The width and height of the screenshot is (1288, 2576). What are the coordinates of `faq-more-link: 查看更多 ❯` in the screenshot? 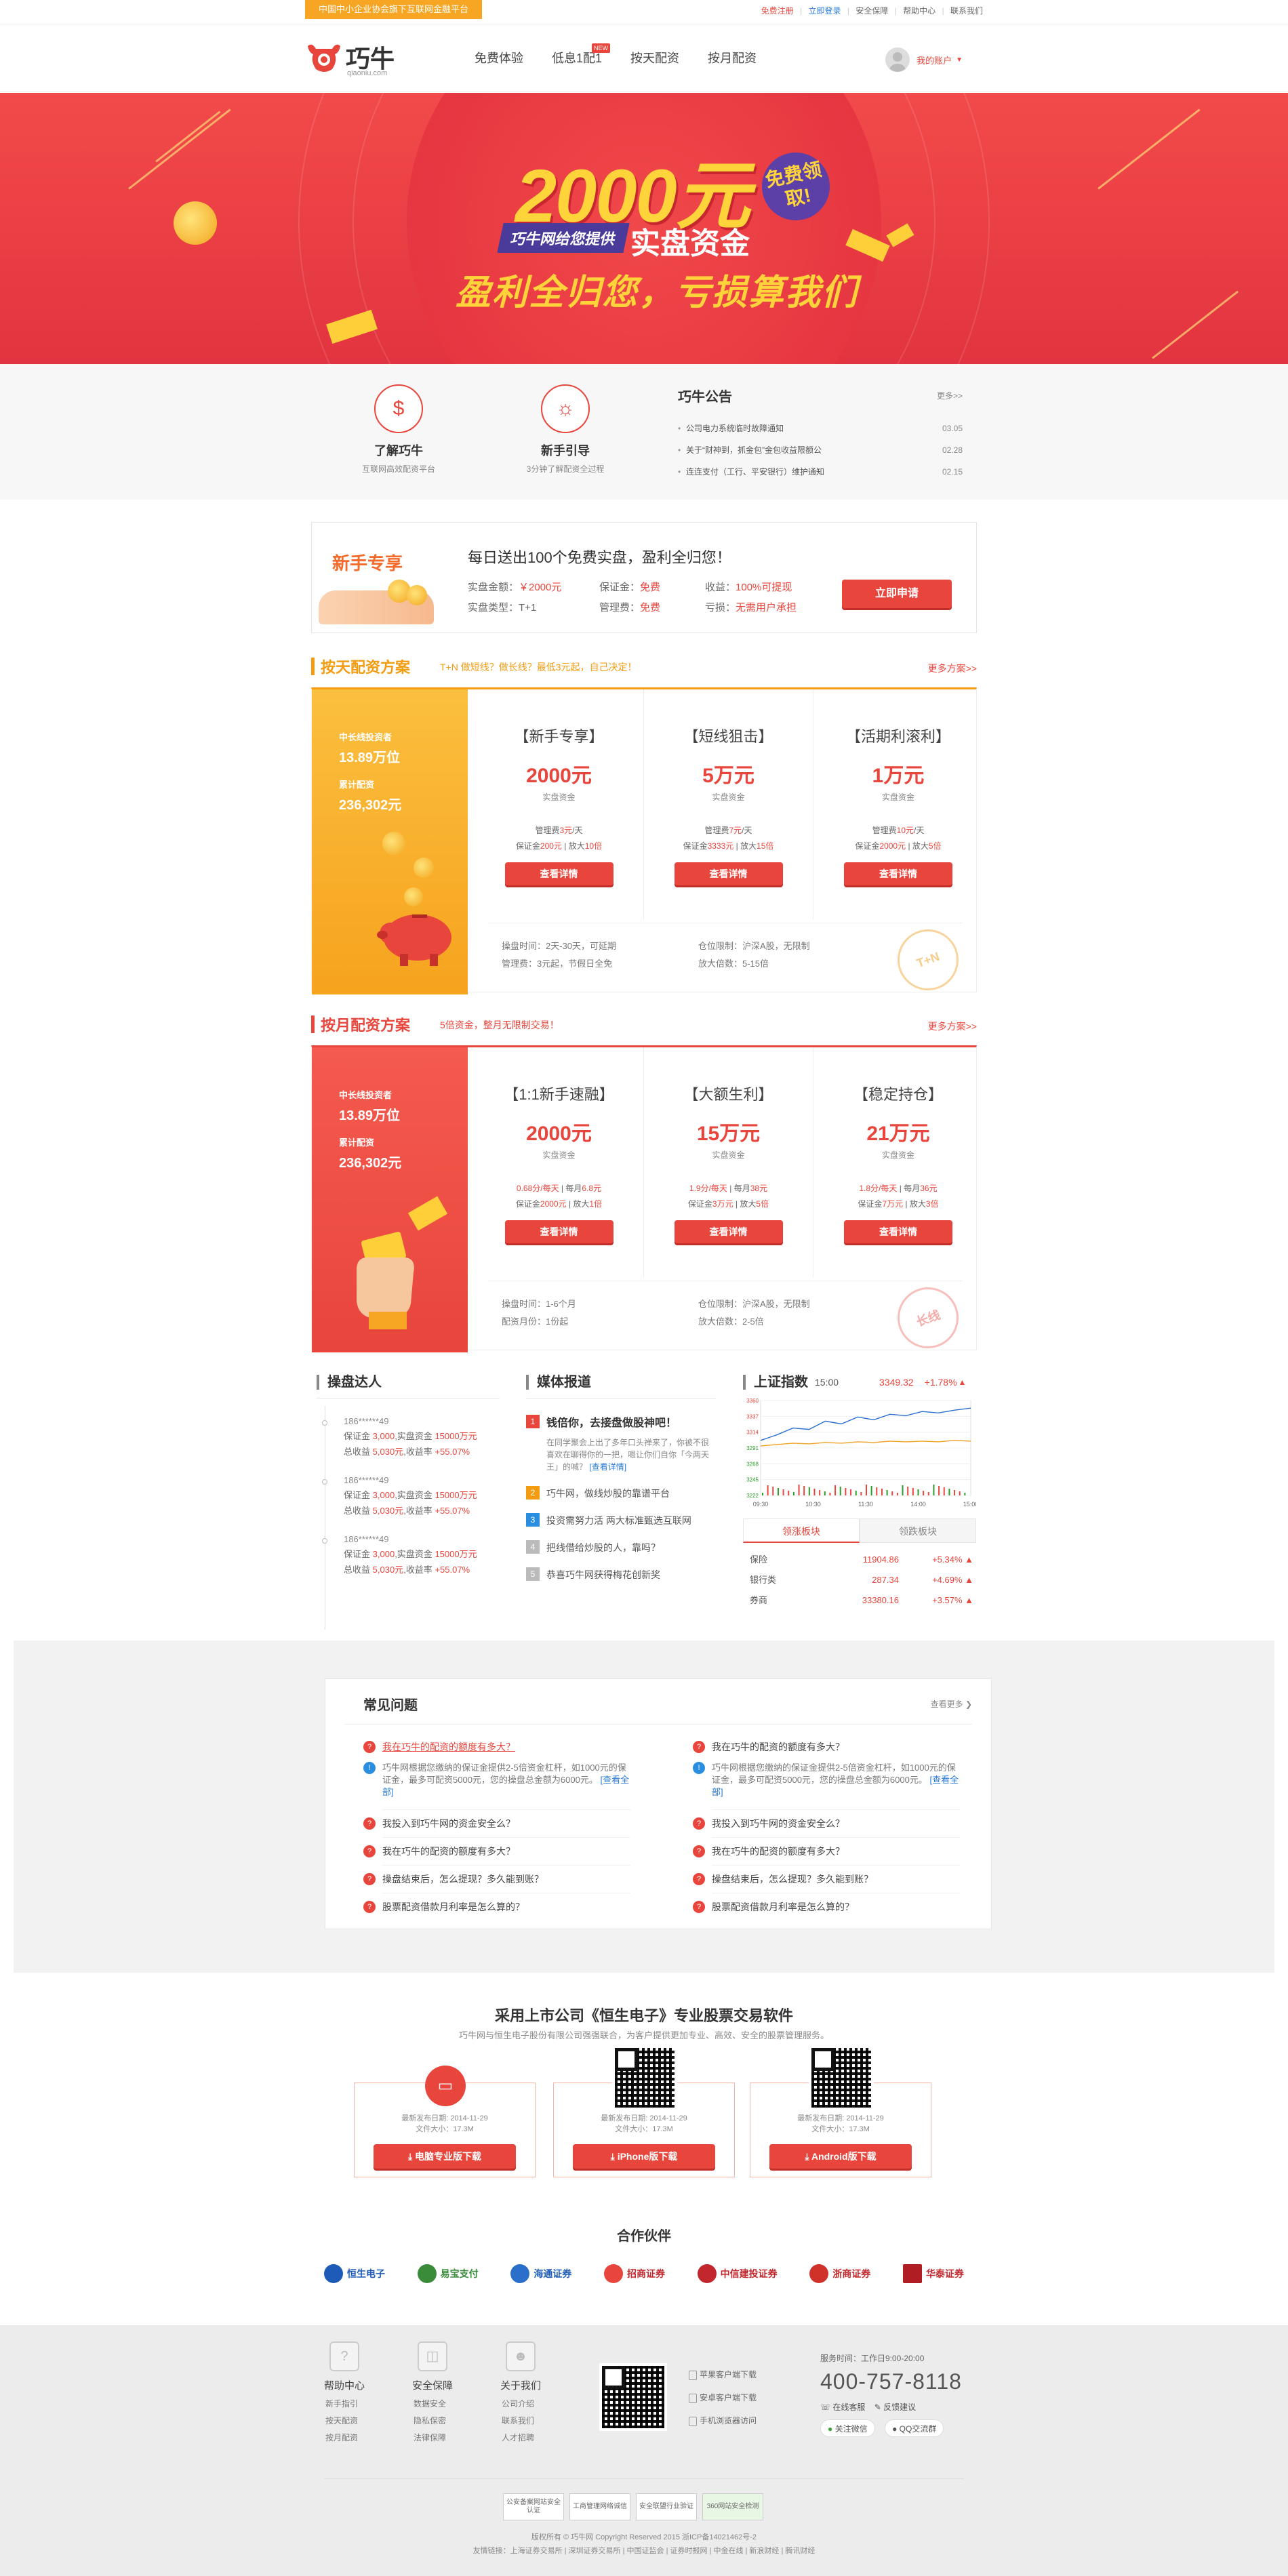 It's located at (951, 1704).